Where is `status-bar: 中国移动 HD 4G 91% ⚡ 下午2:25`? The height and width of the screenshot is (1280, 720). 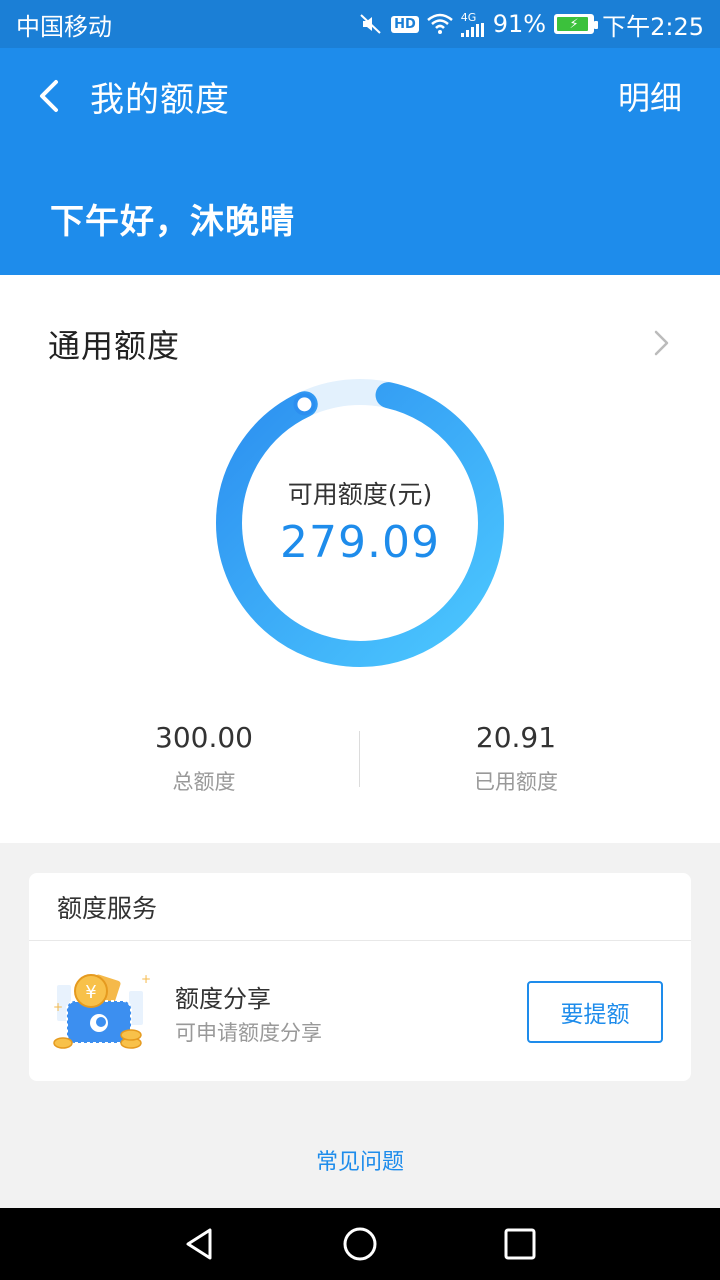
status-bar: 中国移动 HD 4G 91% ⚡ 下午2:25 is located at coordinates (360, 24).